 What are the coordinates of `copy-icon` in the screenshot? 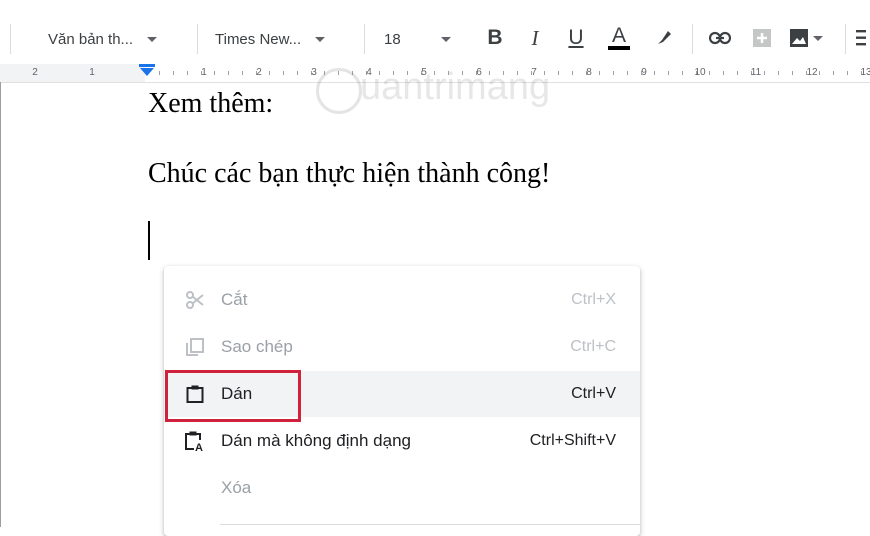 It's located at (195, 347).